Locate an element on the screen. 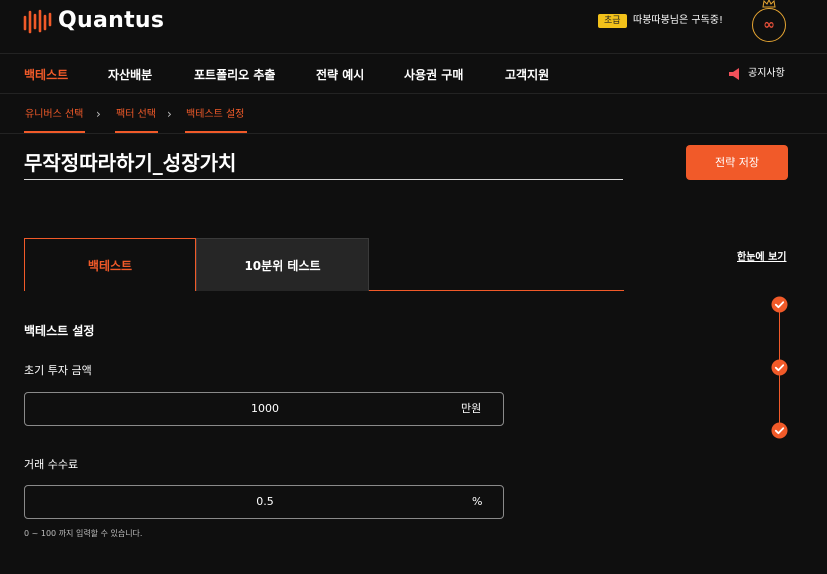  tab-backtest: 백테스트 is located at coordinates (110, 264).